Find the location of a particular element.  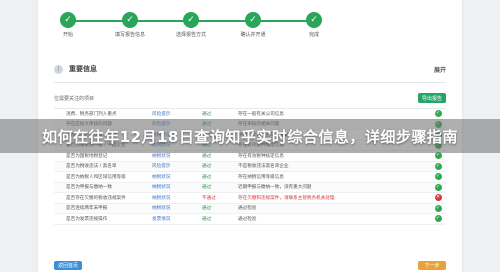

overlay-title: 如何在往年12月18日查询知乎实时综合信息，详细步骤指南 is located at coordinates (250, 136).